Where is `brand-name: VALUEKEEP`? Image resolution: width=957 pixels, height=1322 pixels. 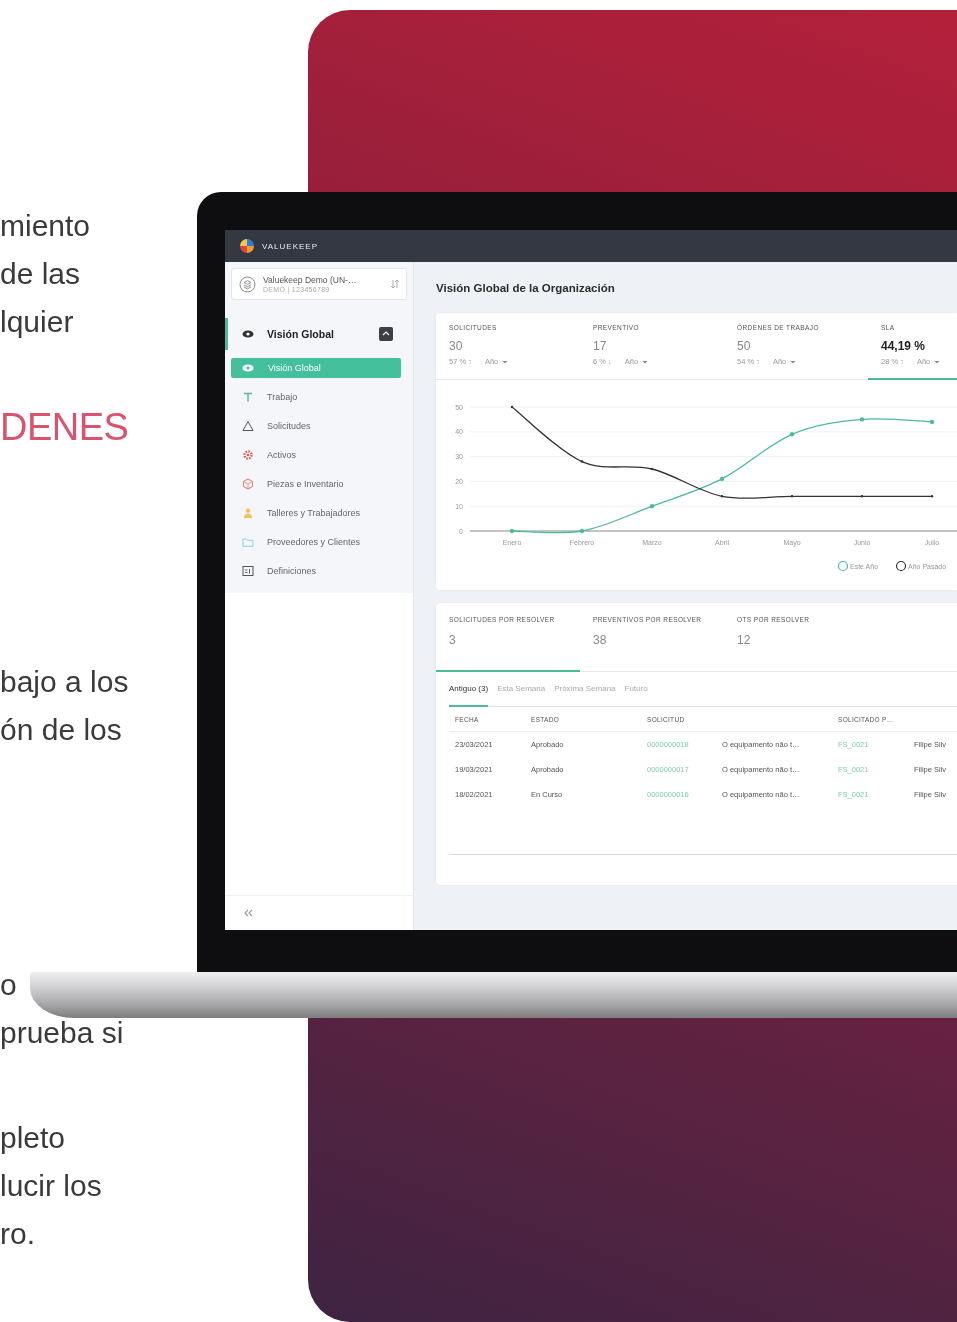 brand-name: VALUEKEEP is located at coordinates (290, 246).